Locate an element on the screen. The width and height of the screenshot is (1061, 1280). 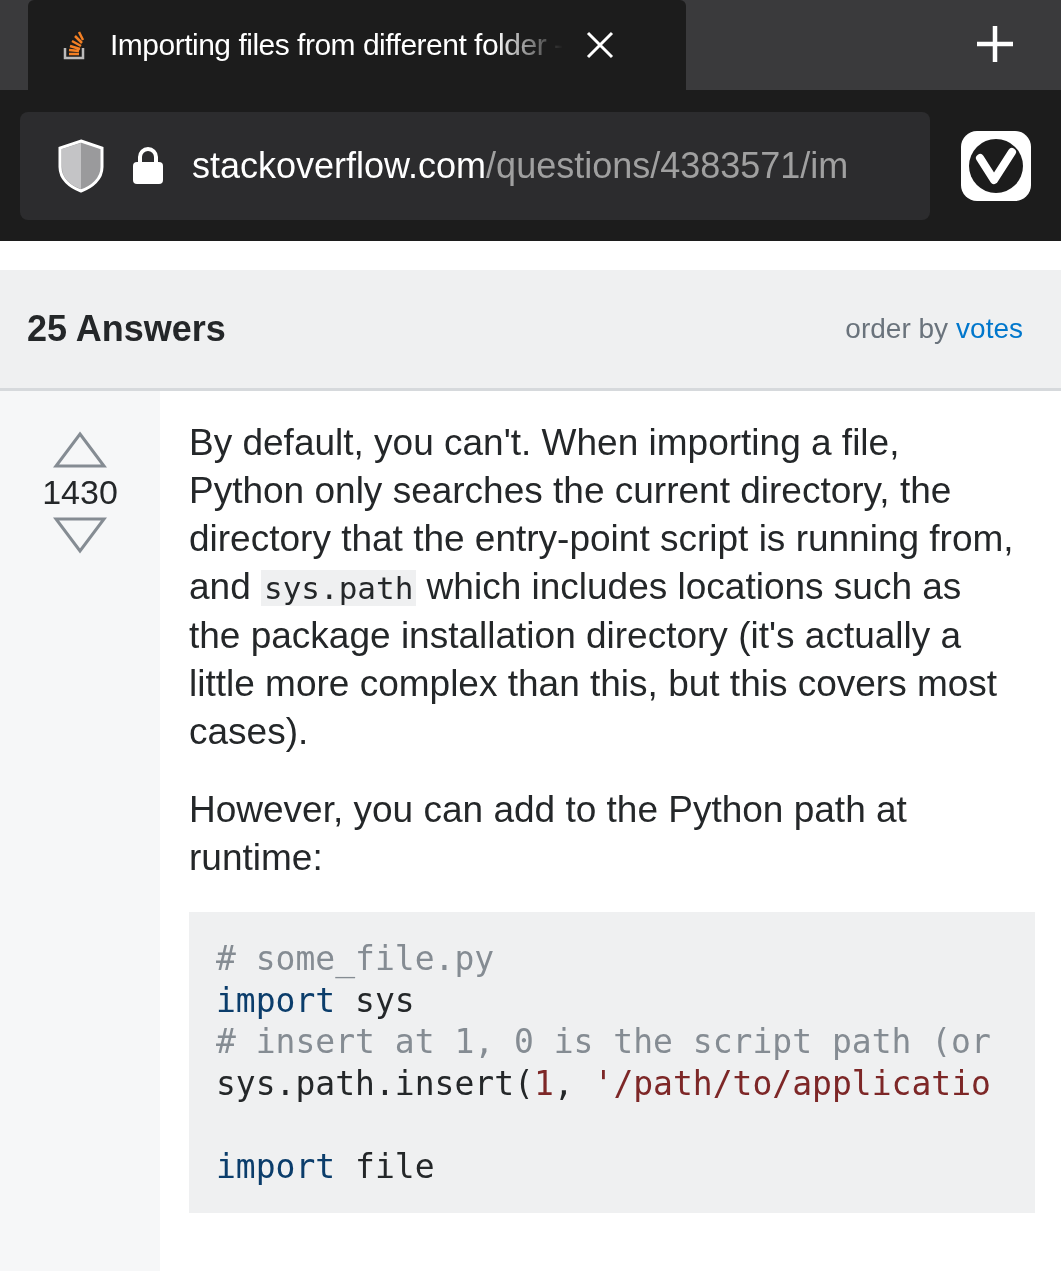
vote-count: 1430 is located at coordinates (80, 492).